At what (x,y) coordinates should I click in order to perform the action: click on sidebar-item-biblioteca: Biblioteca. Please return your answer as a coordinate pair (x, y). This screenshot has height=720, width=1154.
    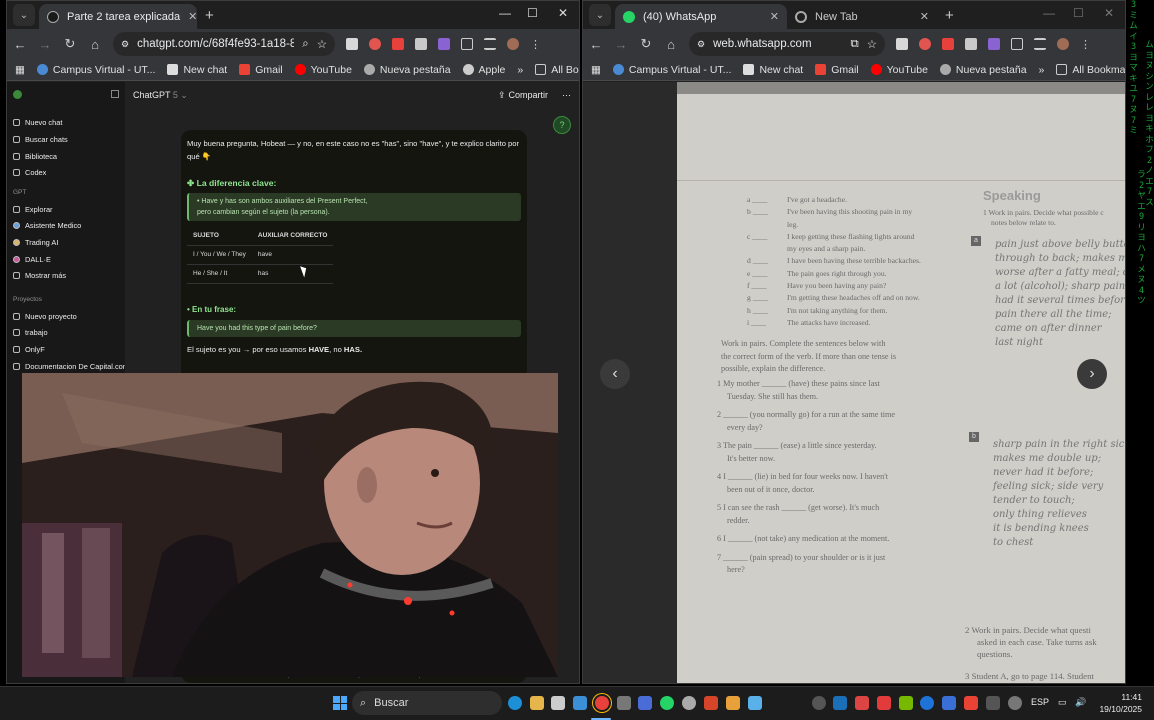
    Looking at the image, I should click on (66, 156).